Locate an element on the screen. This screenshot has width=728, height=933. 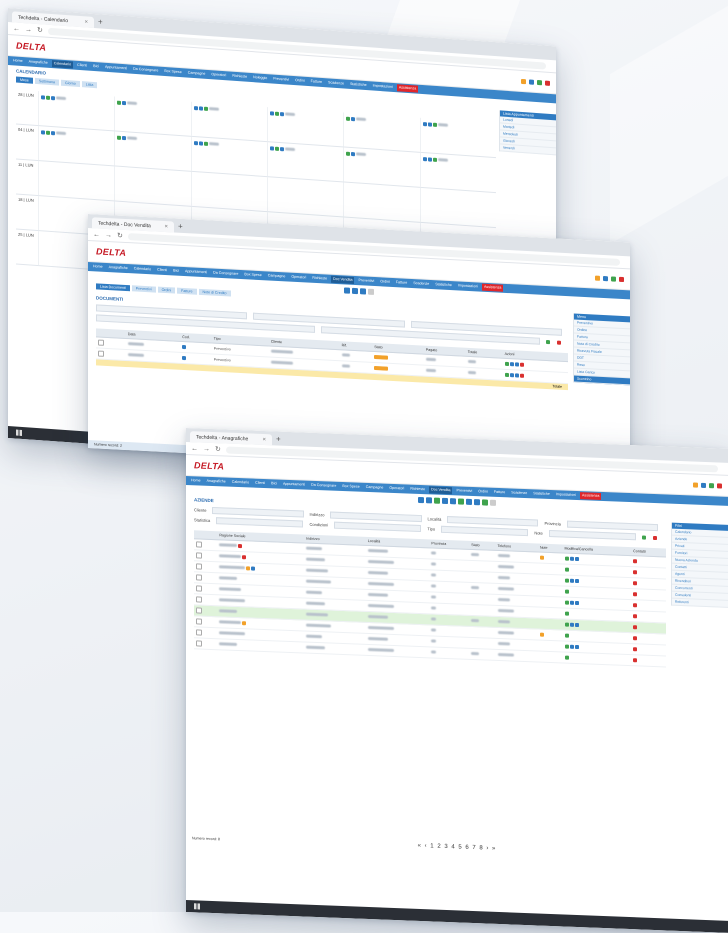
view-tab: Ordini is located at coordinates (166, 290).